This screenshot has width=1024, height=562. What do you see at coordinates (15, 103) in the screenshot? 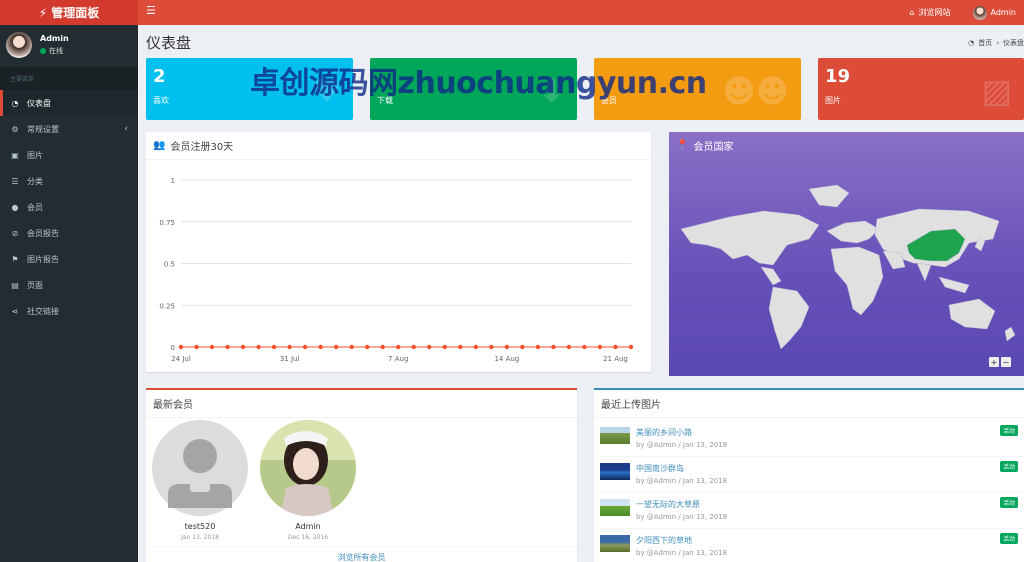
I see `dashboard-icon: ◔` at bounding box center [15, 103].